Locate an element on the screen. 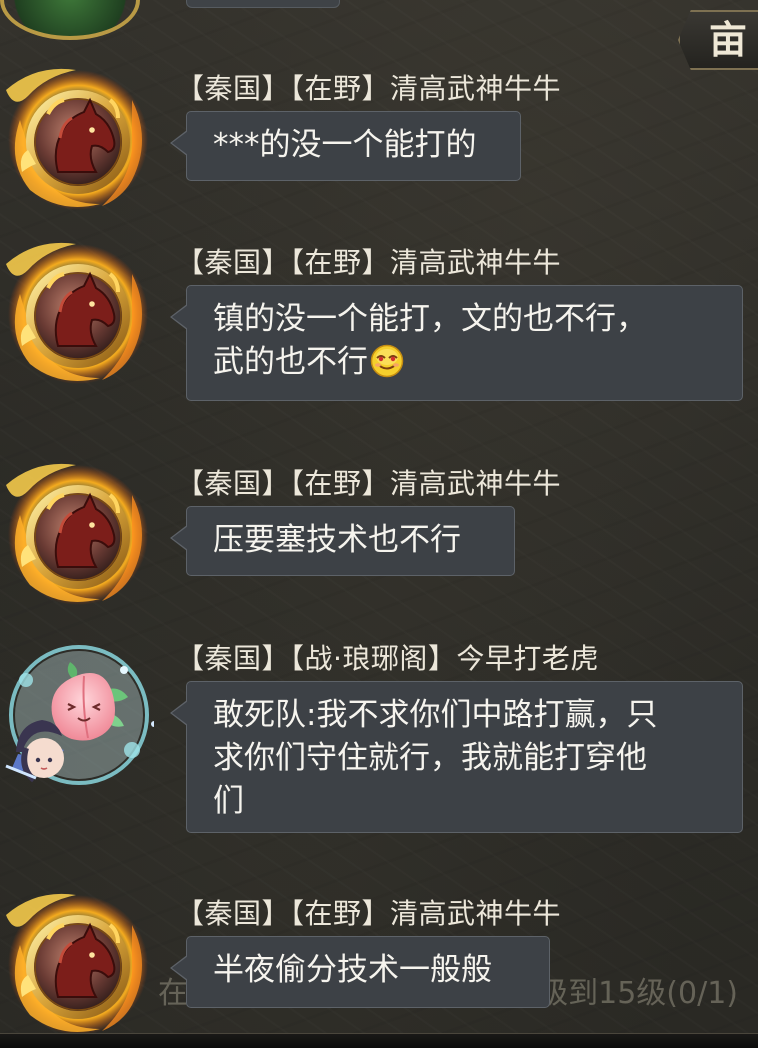 This screenshot has height=1048, width=758. message-bubble: 敢死队:我不求你们中路打赢，只 求你们守住就行，我就能打穿他 们 is located at coordinates (456, 757).